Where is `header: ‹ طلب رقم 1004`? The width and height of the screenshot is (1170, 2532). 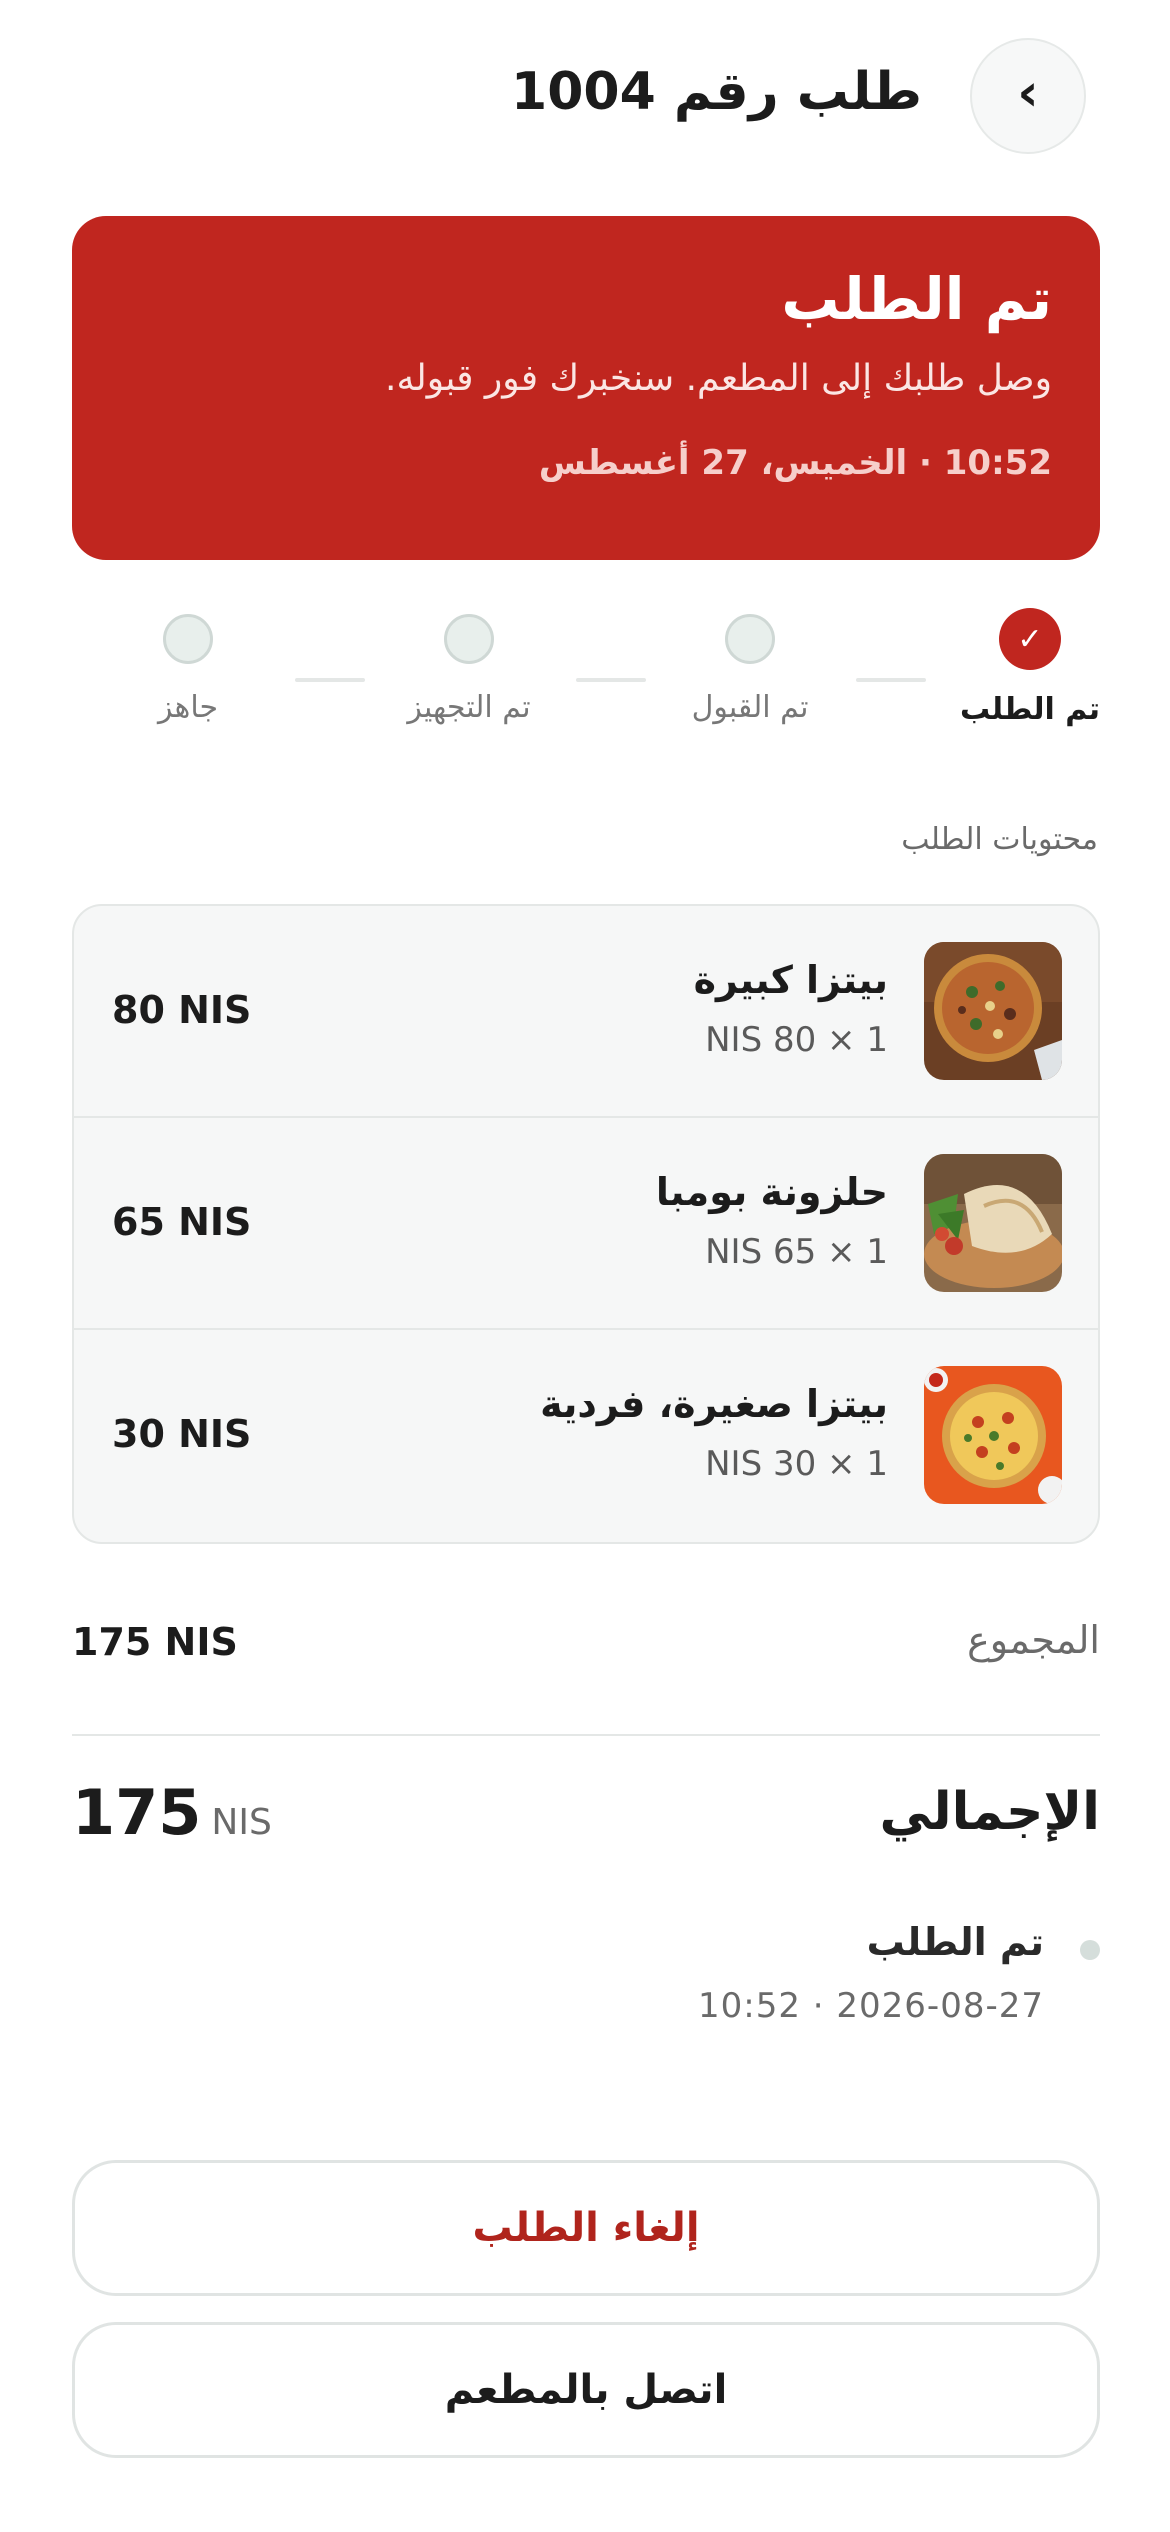
header: ‹ طلب رقم 1004 is located at coordinates (585, 96).